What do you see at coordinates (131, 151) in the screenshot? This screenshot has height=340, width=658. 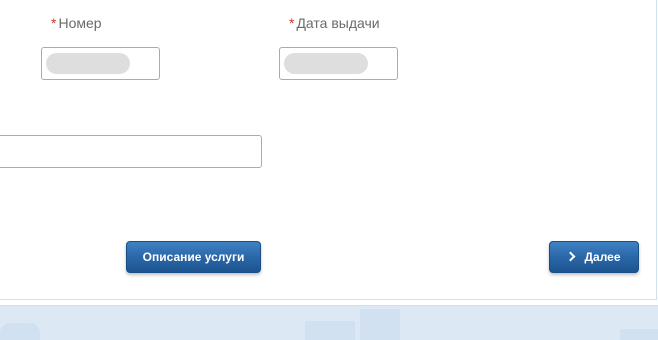 I see `issued-by-input` at bounding box center [131, 151].